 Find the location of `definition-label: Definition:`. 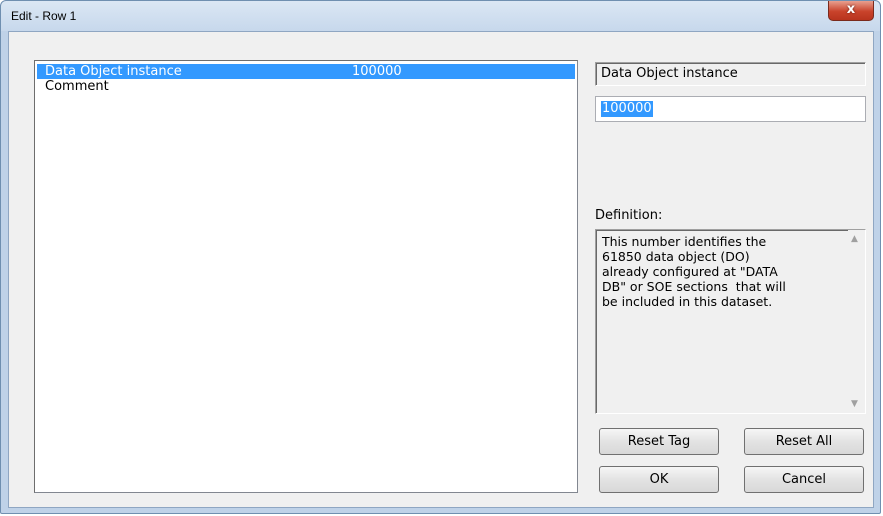

definition-label: Definition: is located at coordinates (629, 215).